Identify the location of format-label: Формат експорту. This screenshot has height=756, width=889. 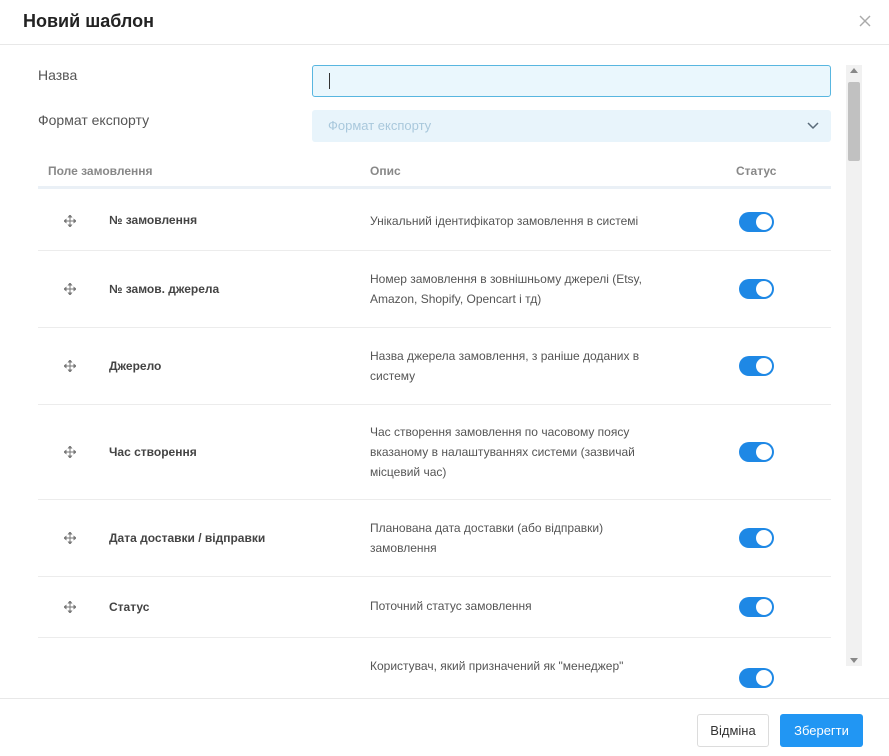
(94, 120).